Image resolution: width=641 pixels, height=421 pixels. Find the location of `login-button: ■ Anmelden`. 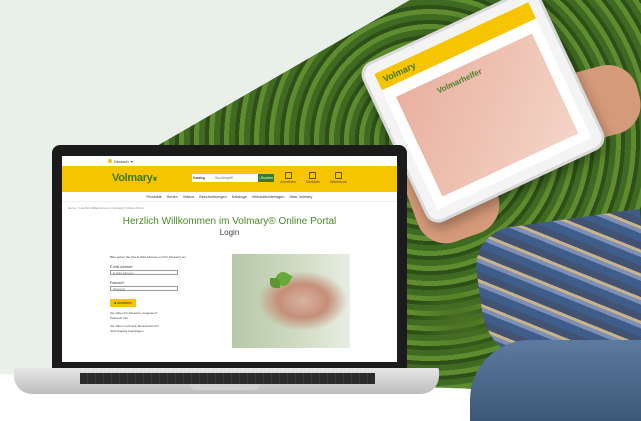

login-button: ■ Anmelden is located at coordinates (123, 303).